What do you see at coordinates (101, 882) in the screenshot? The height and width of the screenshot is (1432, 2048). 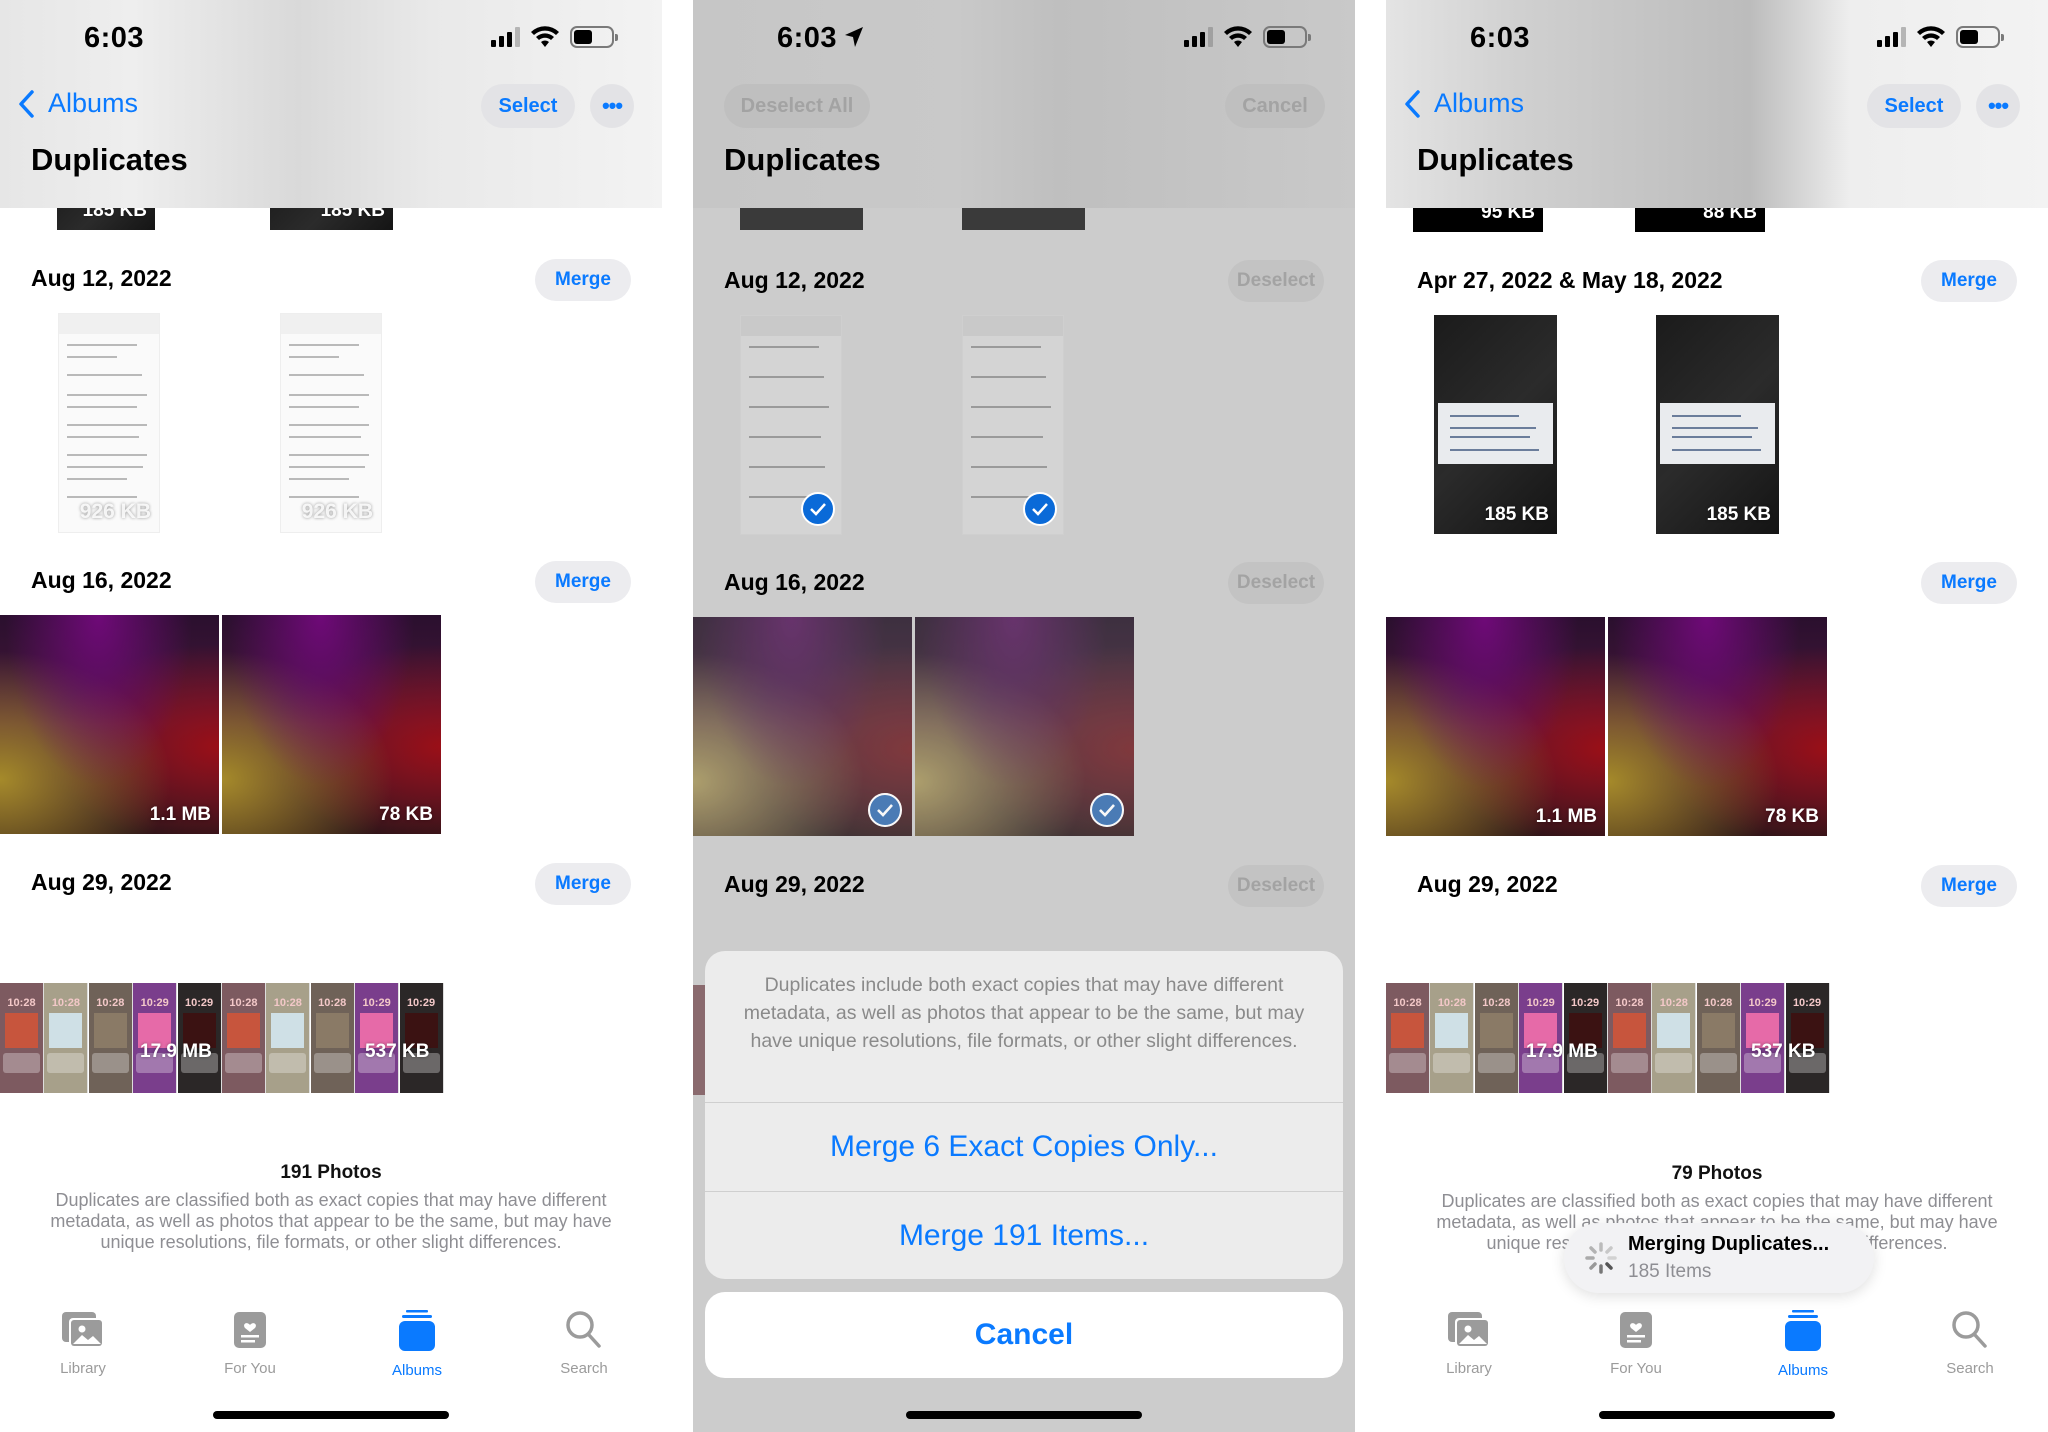 I see `group-date: Aug 29, 2022` at bounding box center [101, 882].